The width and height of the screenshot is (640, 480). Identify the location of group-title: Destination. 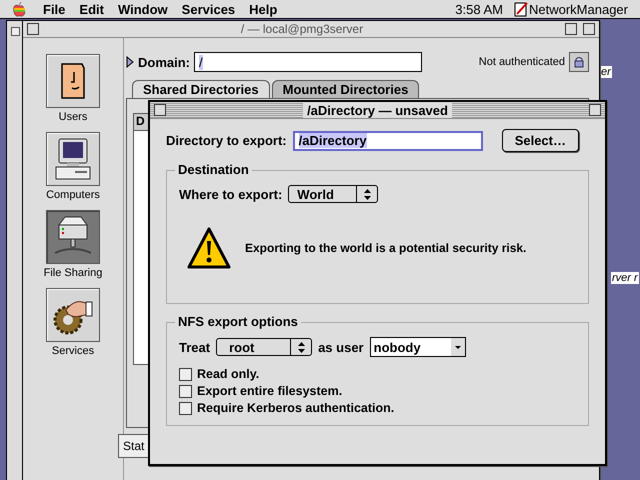
(213, 169).